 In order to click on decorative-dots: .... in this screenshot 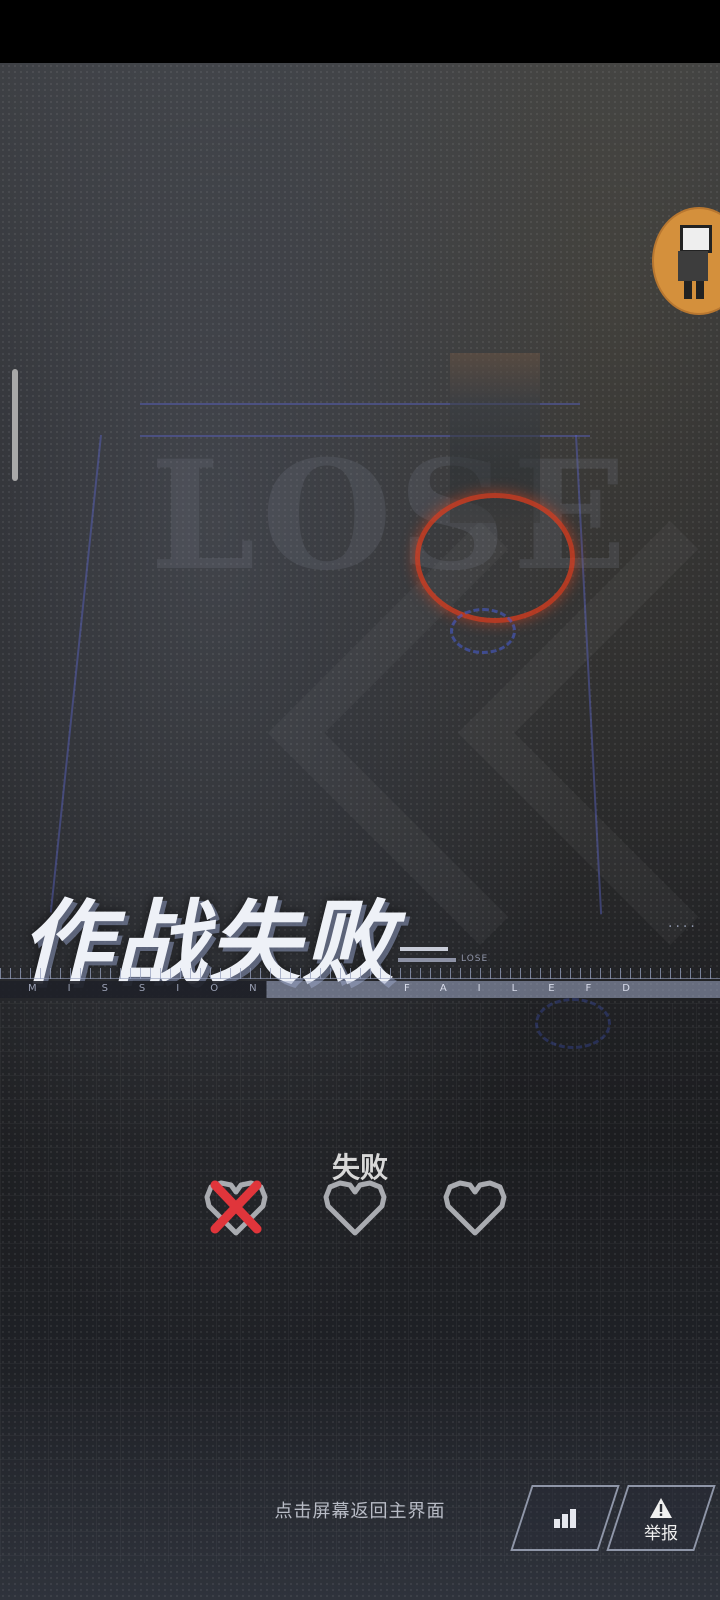, I will do `click(683, 923)`.